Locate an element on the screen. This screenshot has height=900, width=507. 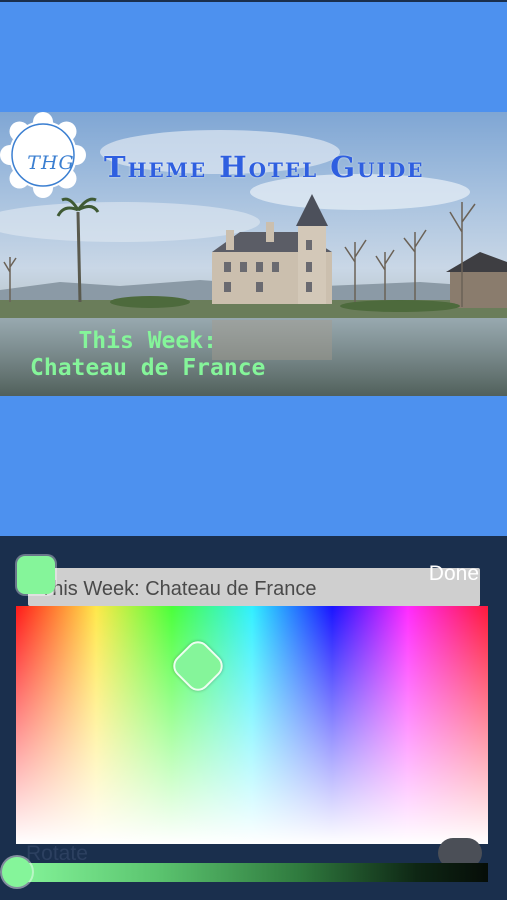
brightness-slider-track is located at coordinates (252, 872).